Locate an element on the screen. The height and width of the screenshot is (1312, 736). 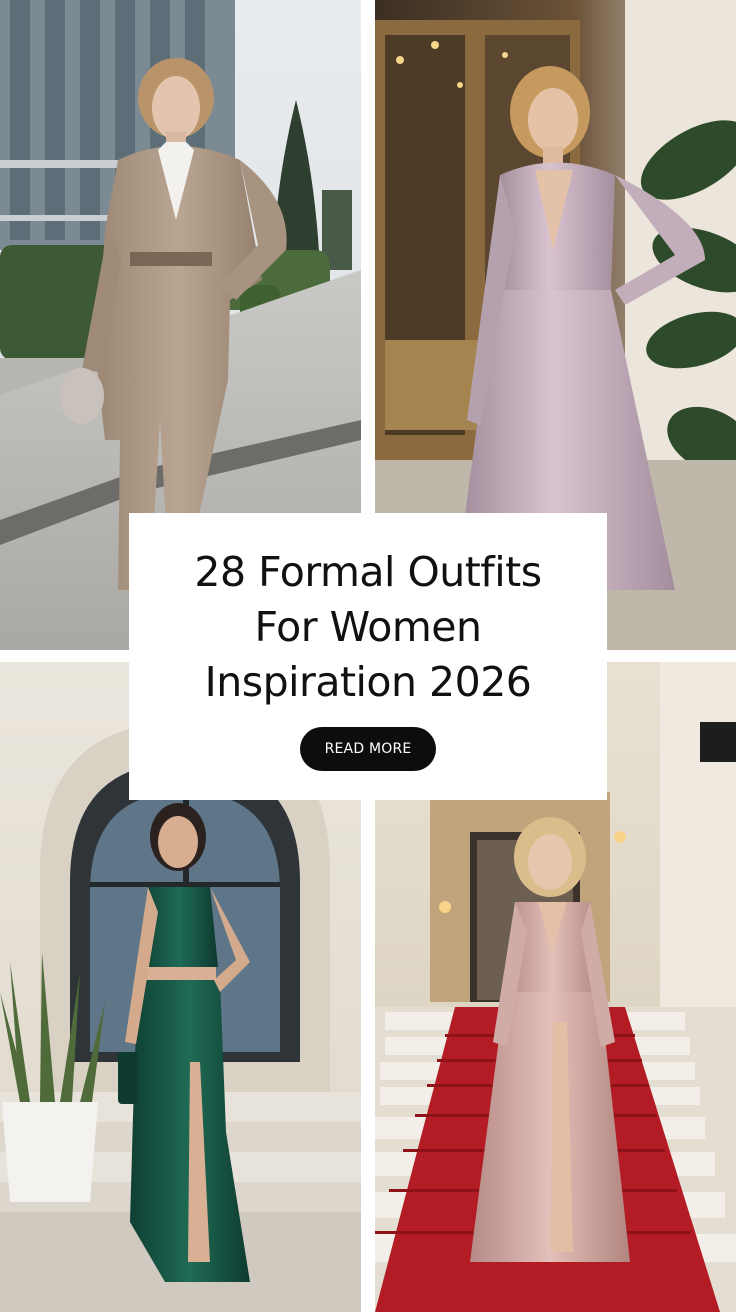
read-more-button: READ MORE is located at coordinates (368, 749).